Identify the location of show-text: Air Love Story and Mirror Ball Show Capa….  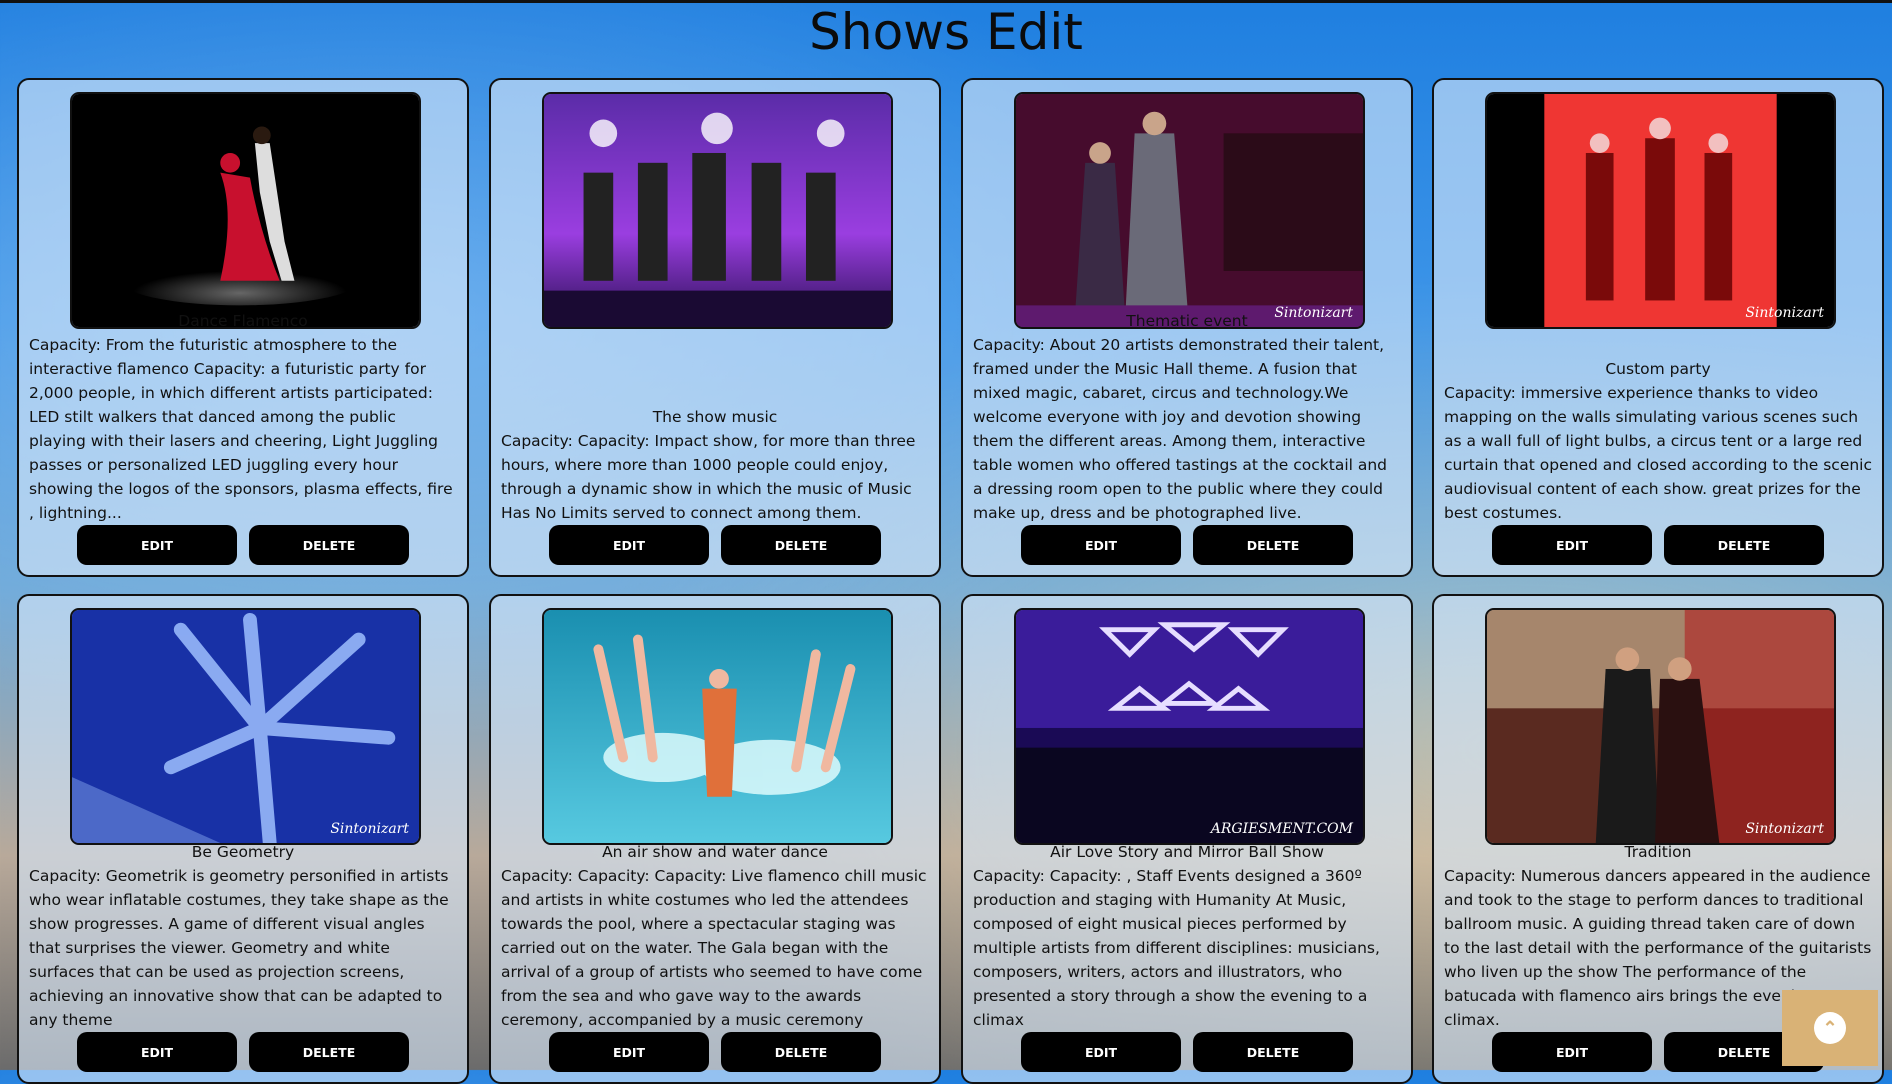
(1187, 937).